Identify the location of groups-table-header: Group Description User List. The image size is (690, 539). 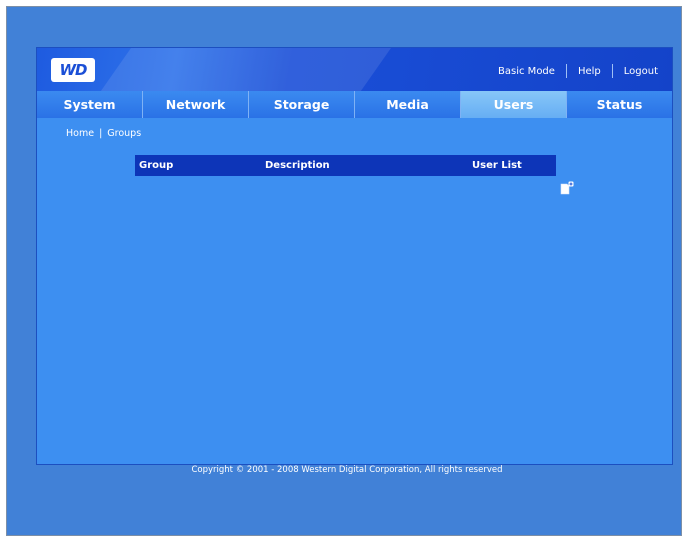
(345, 165).